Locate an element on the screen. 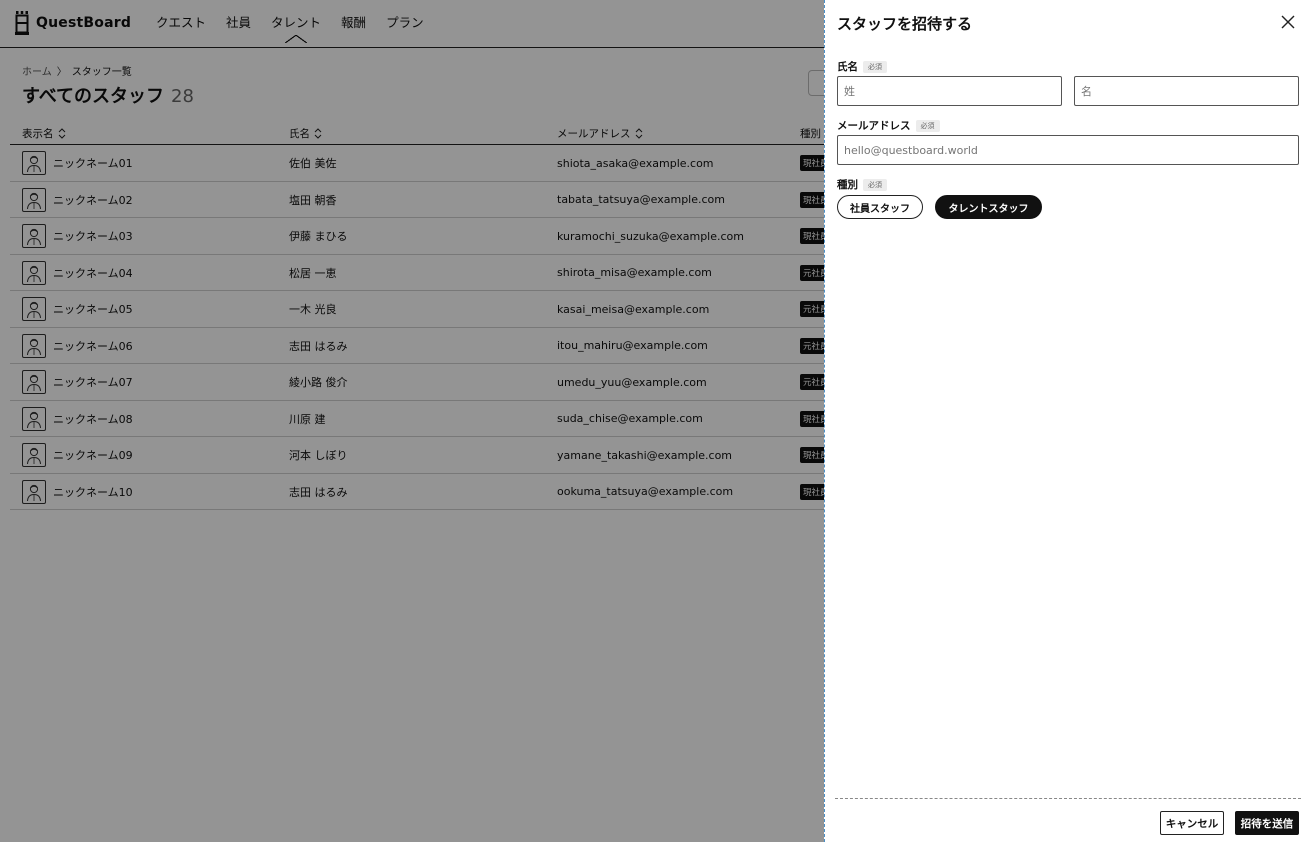 Image resolution: width=1306 pixels, height=842 pixels. cancel-button: キャンセル is located at coordinates (1192, 823).